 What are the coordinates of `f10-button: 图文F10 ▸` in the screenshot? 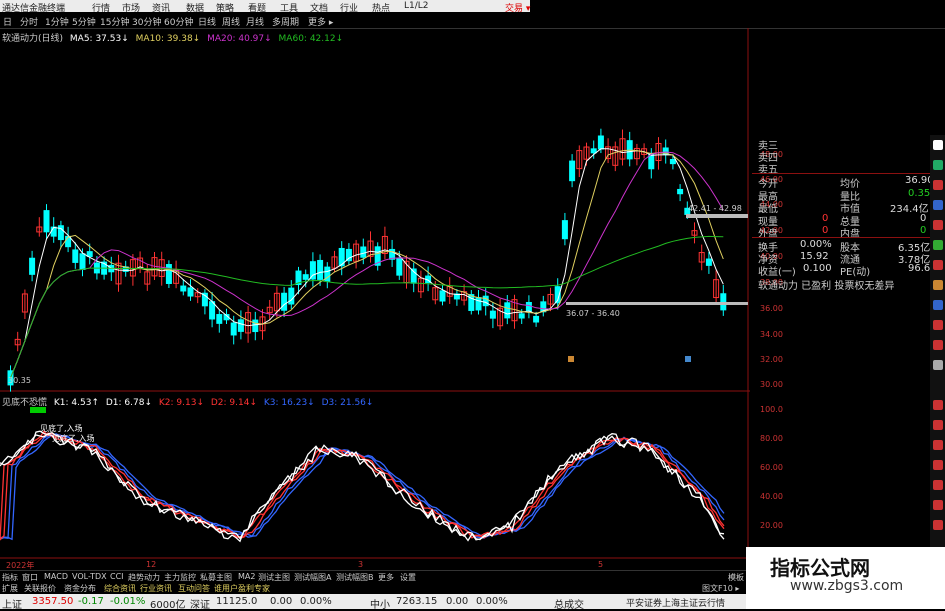 It's located at (720, 588).